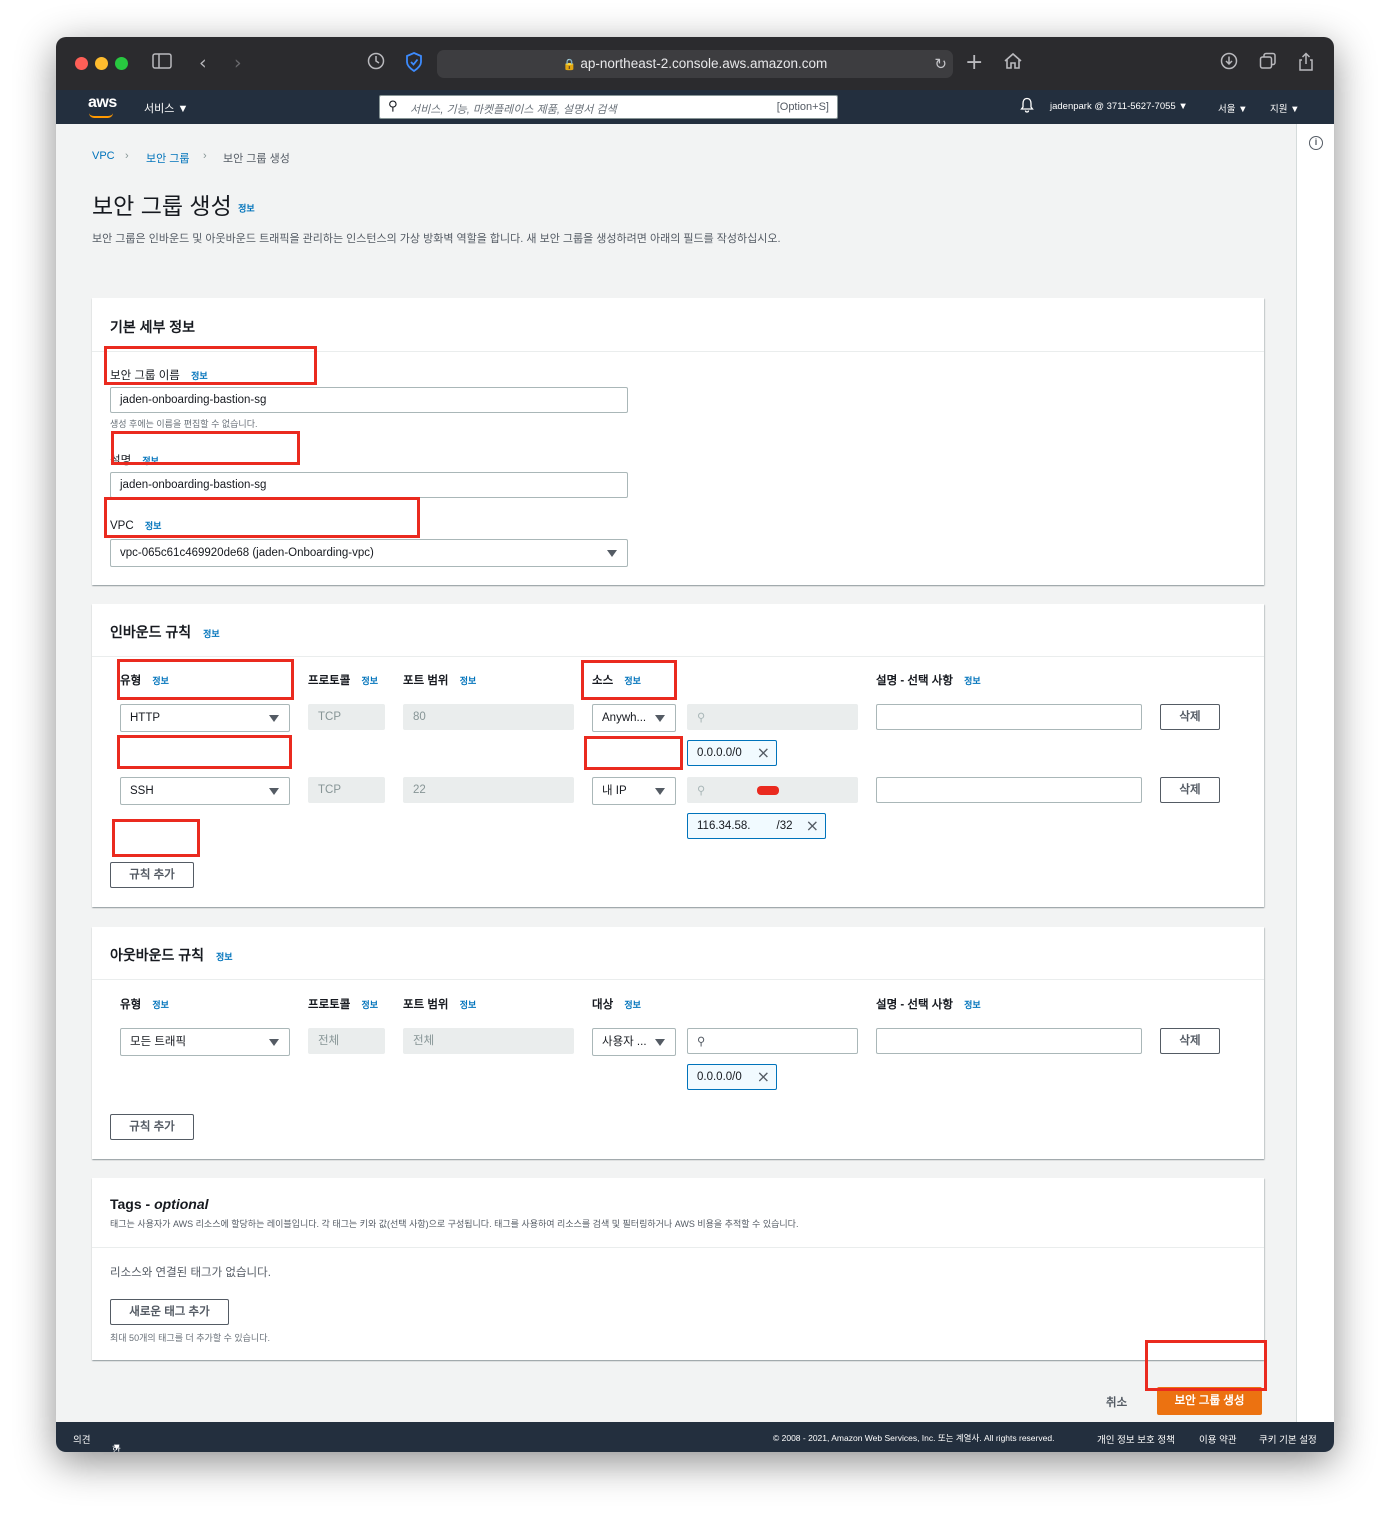 Image resolution: width=1390 pixels, height=1526 pixels. I want to click on cidr-token-text: 116.34.58., so click(724, 826).